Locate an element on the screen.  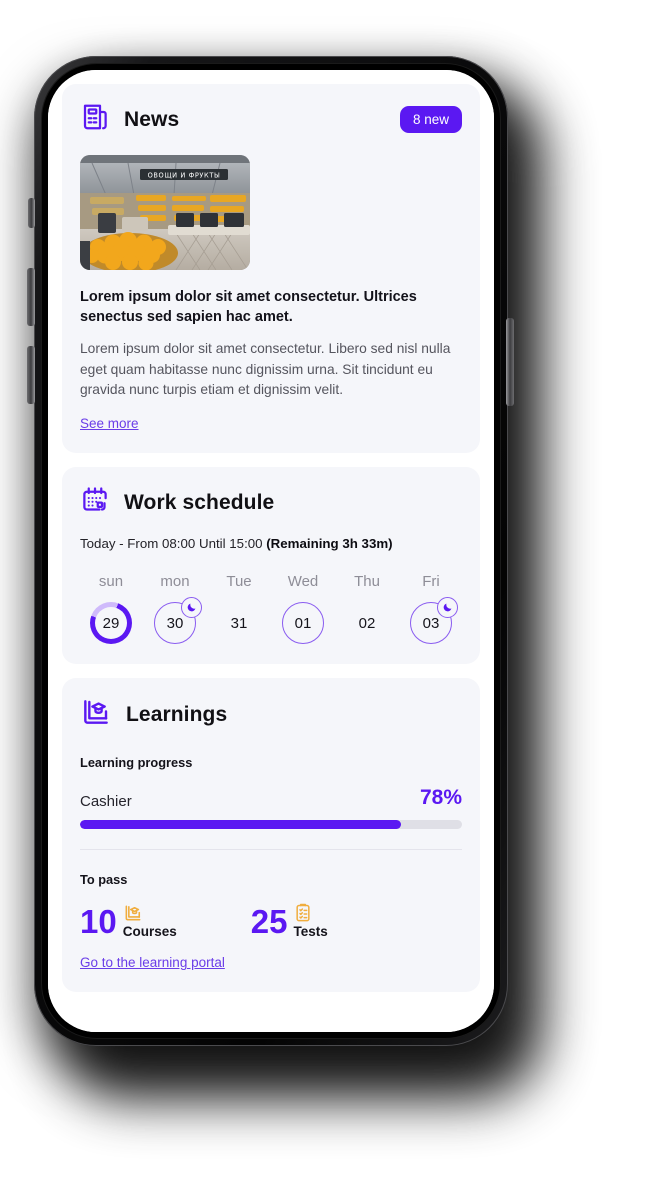
day-label: Thu is located at coordinates (367, 582).